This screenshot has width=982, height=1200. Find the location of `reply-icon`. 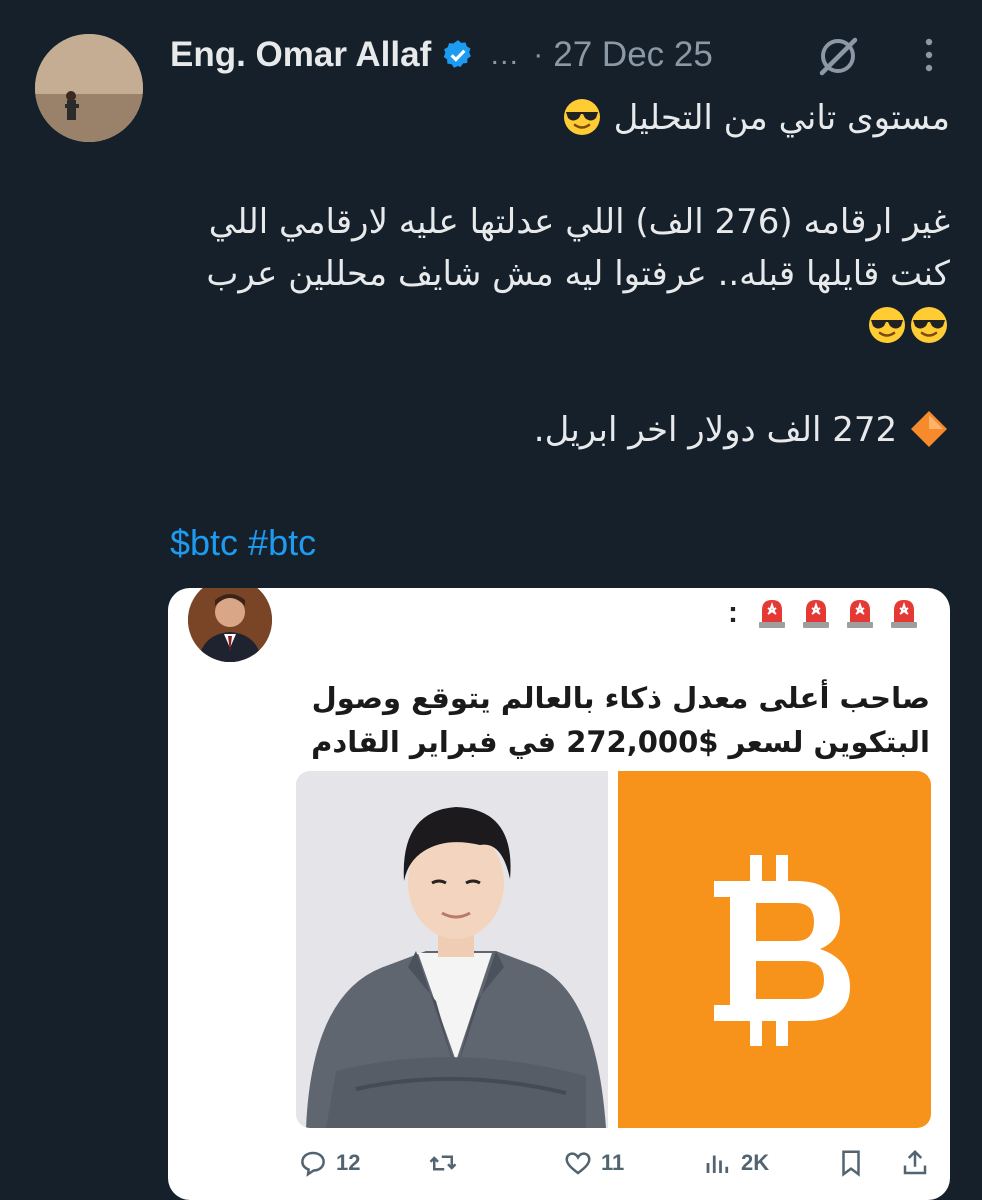

reply-icon is located at coordinates (313, 1164).